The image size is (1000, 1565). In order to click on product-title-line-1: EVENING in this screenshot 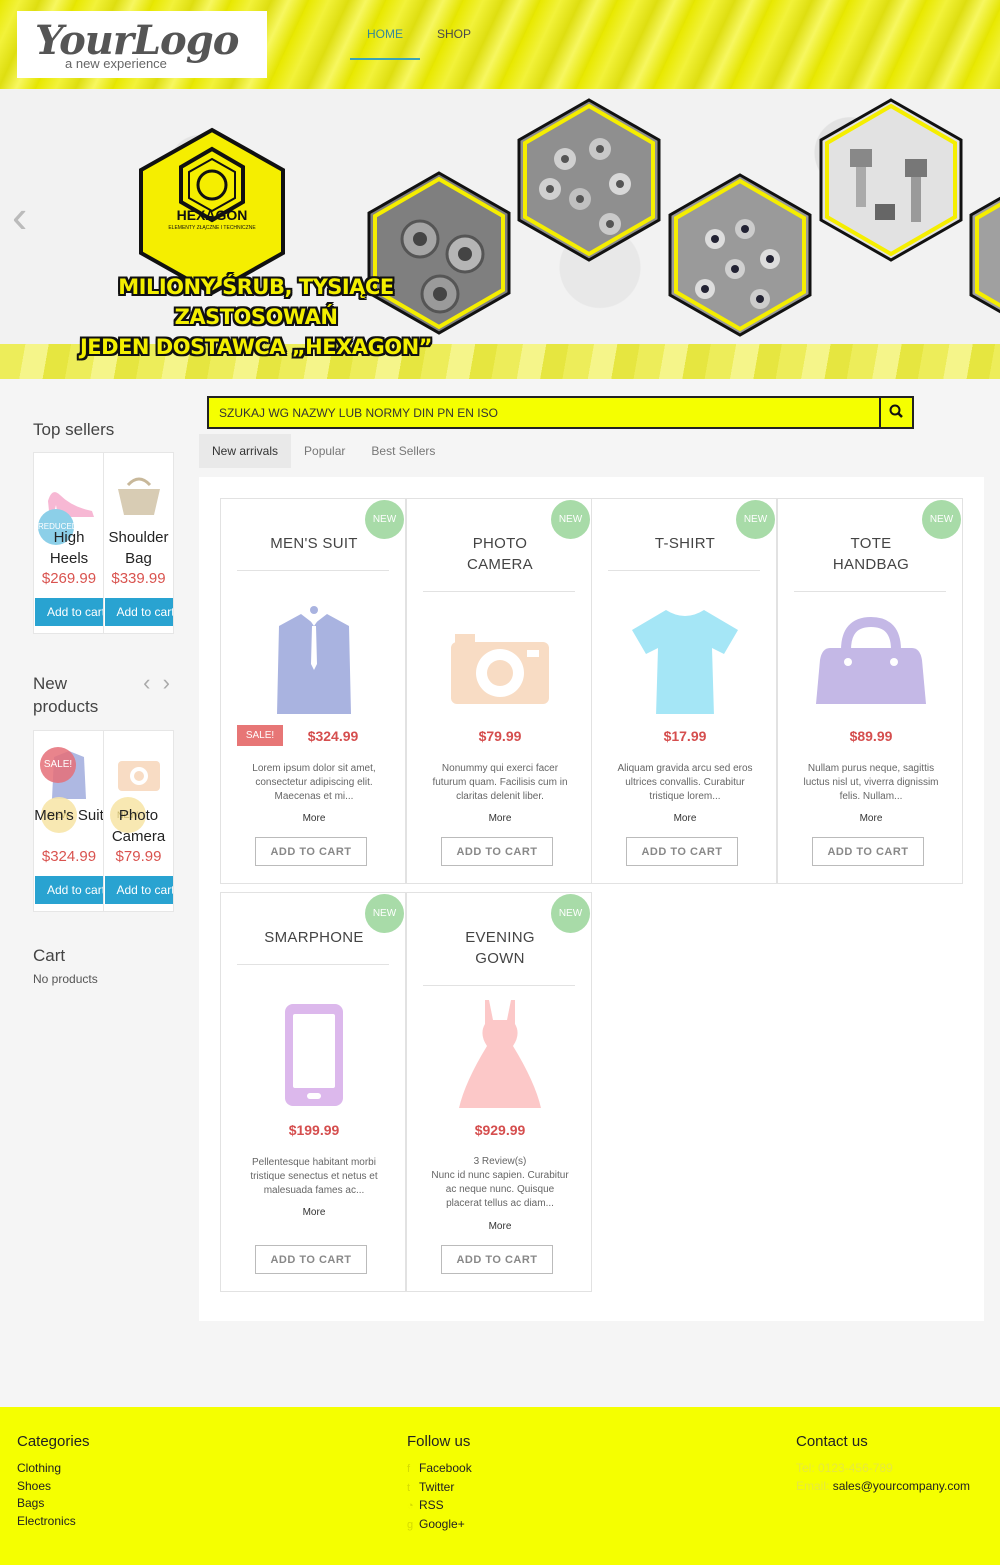, I will do `click(500, 937)`.